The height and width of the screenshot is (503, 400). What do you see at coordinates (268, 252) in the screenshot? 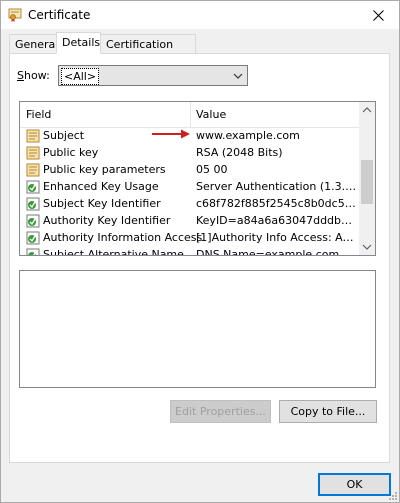
I see `list-item-value: DNS Name=example.com` at bounding box center [268, 252].